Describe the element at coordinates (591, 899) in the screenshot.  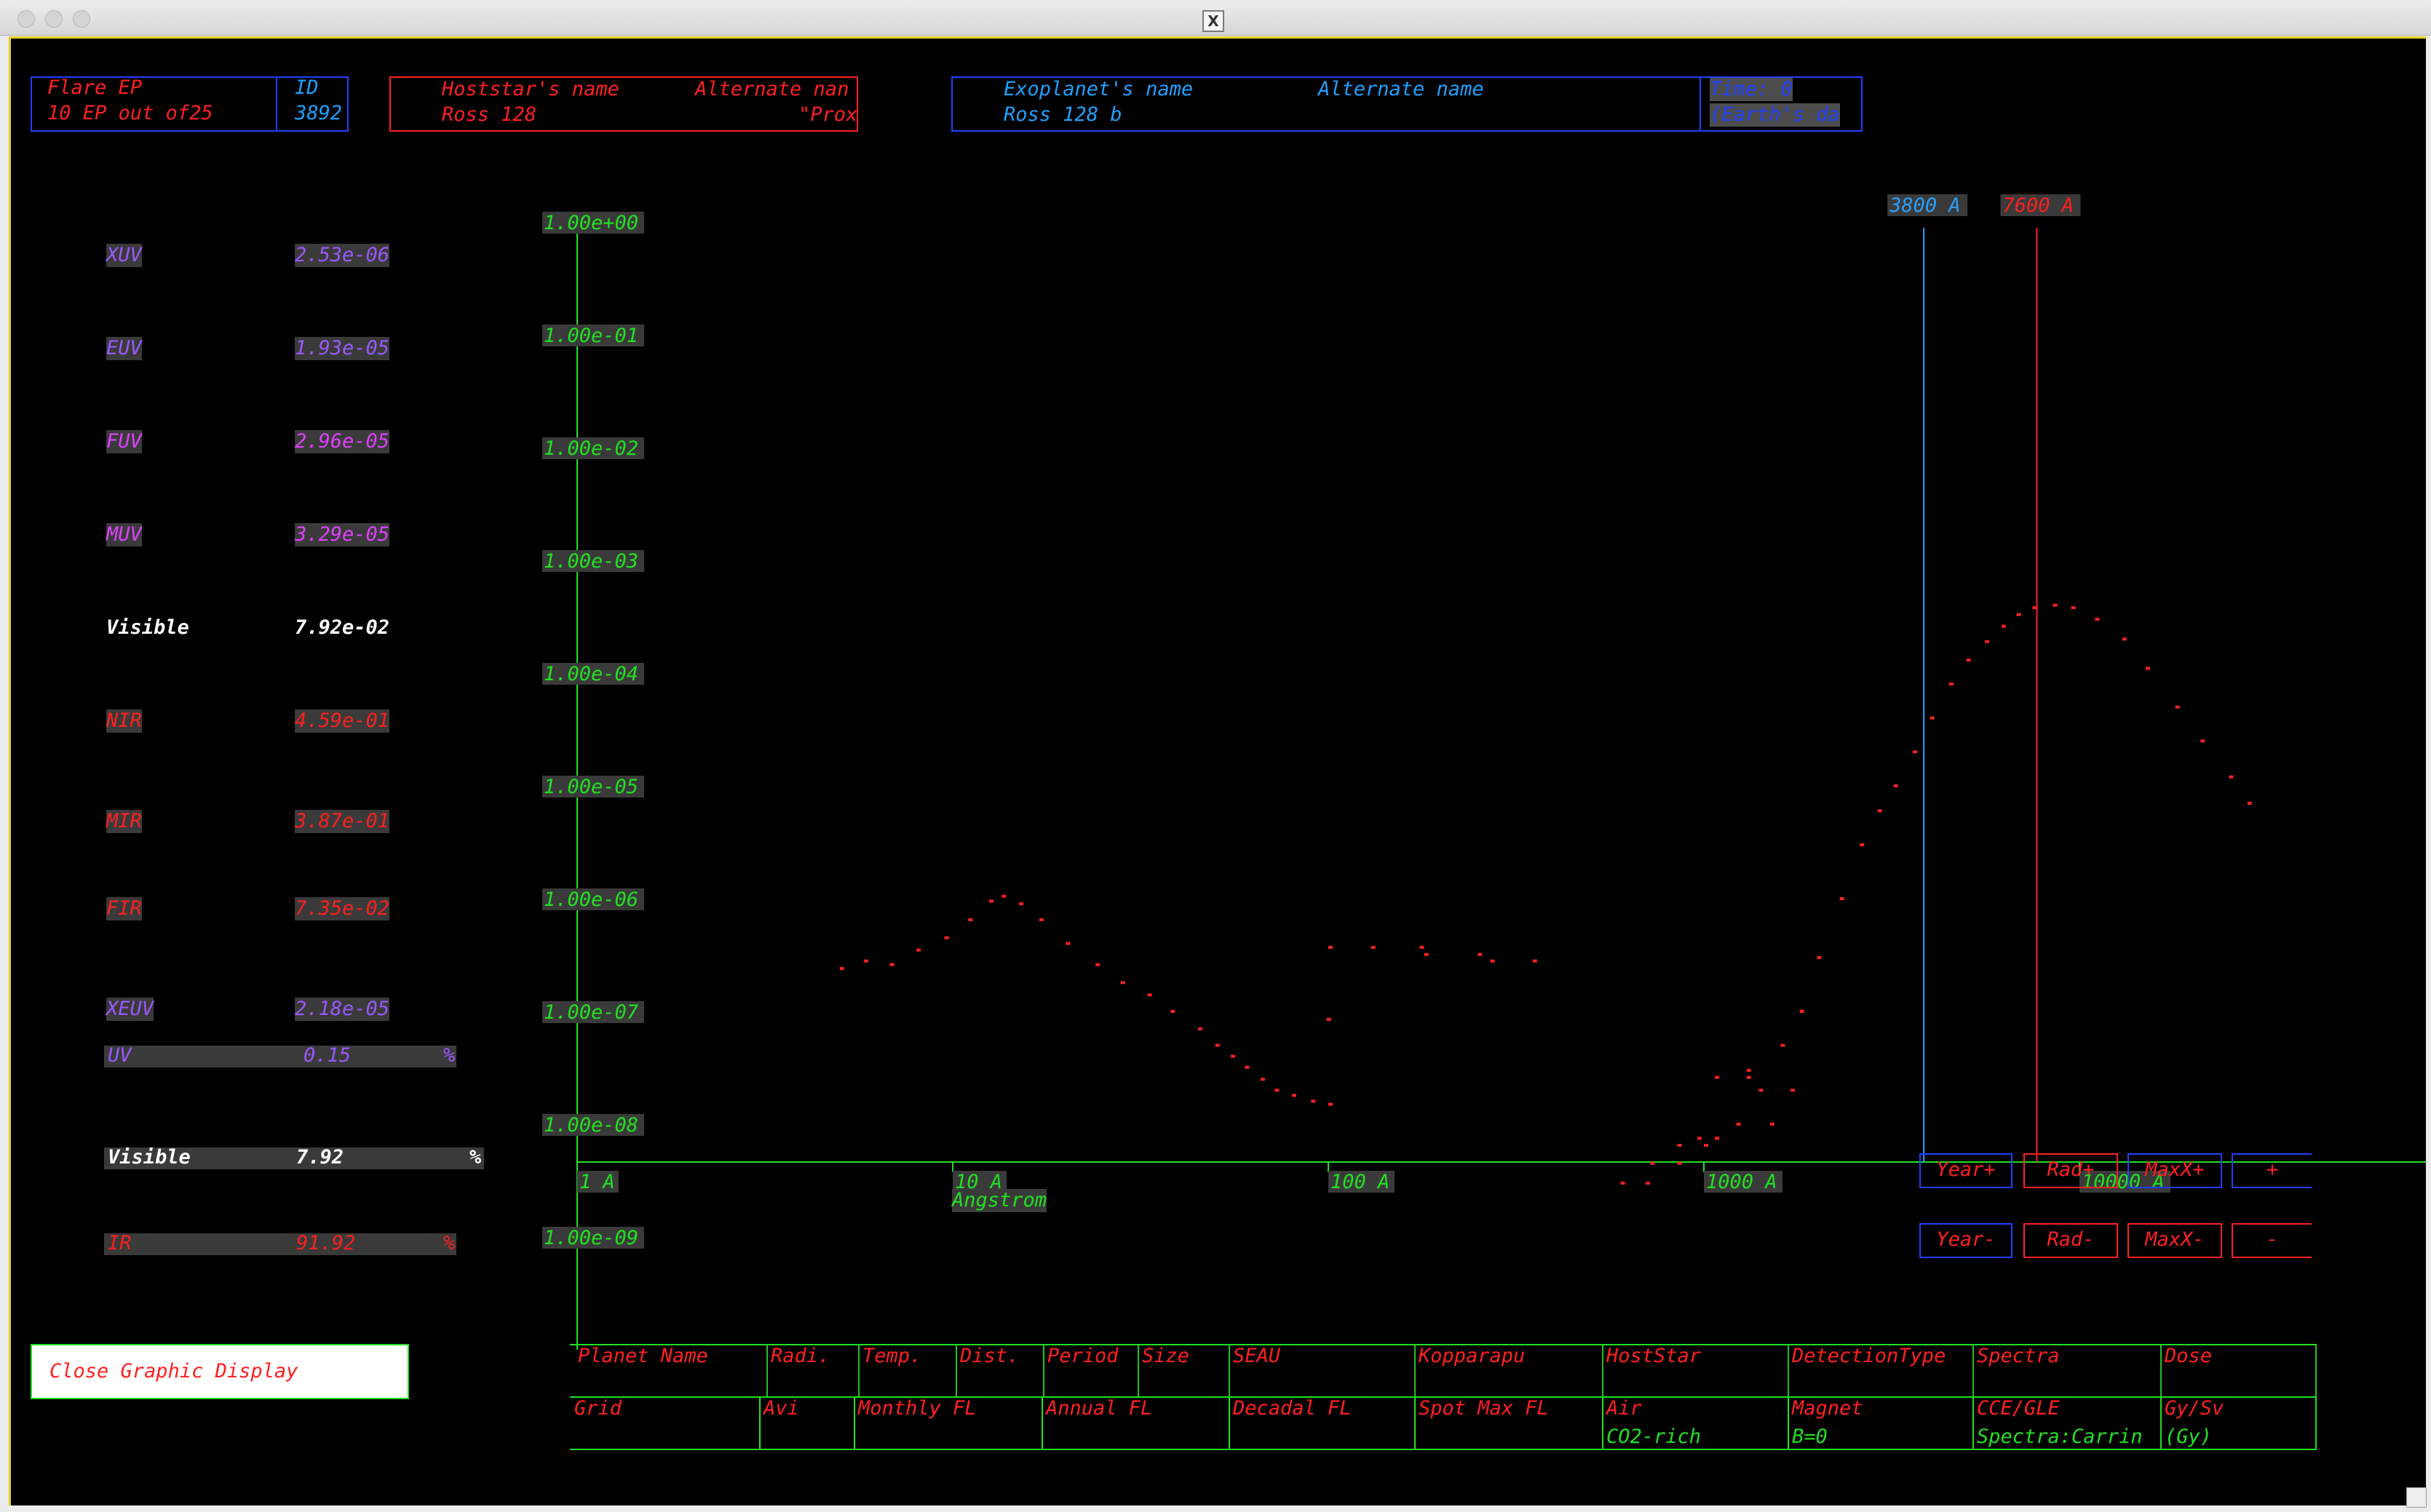
I see `y-tick-label: 1.00e-06` at that location.